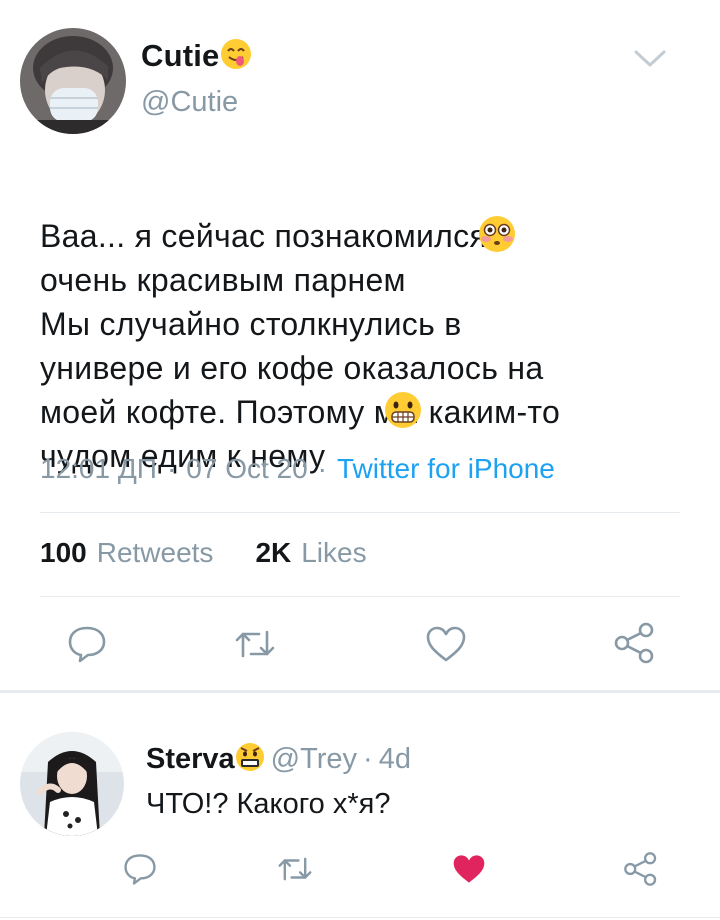 The height and width of the screenshot is (920, 720). Describe the element at coordinates (247, 468) in the screenshot. I see `tweet-date: 07 Oct 20` at that location.